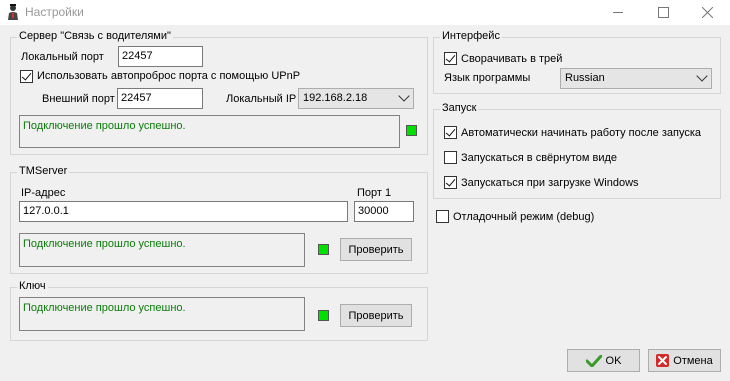  Describe the element at coordinates (323, 249) in the screenshot. I see `tmserver-status-led` at that location.